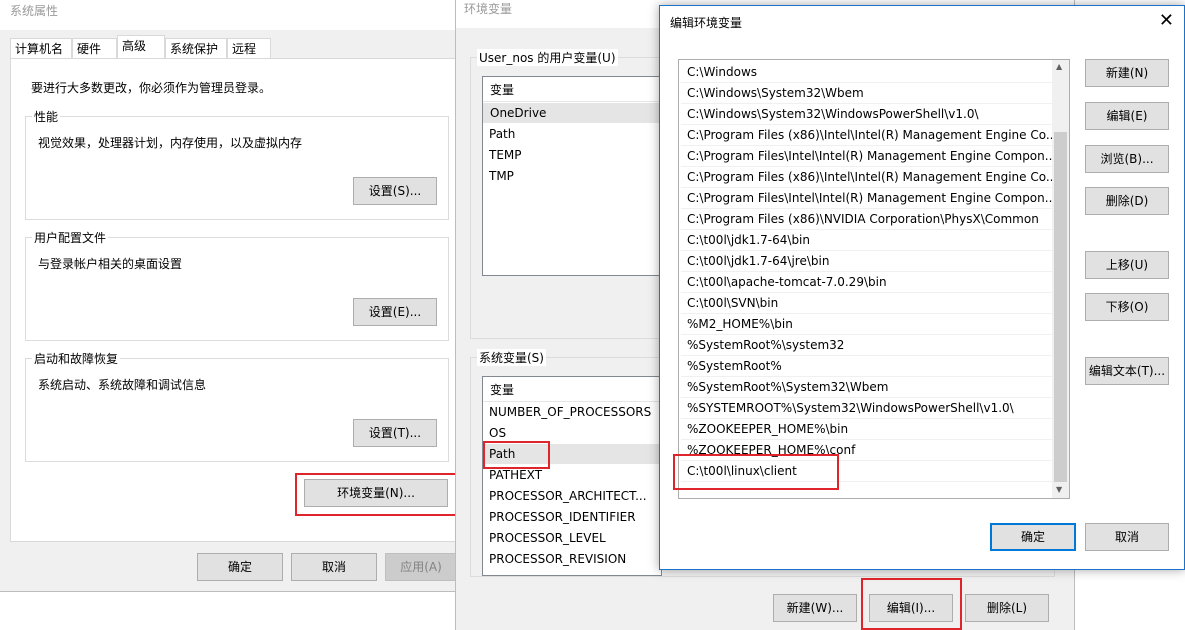  I want to click on sys-cancel-button: 取消, so click(334, 567).